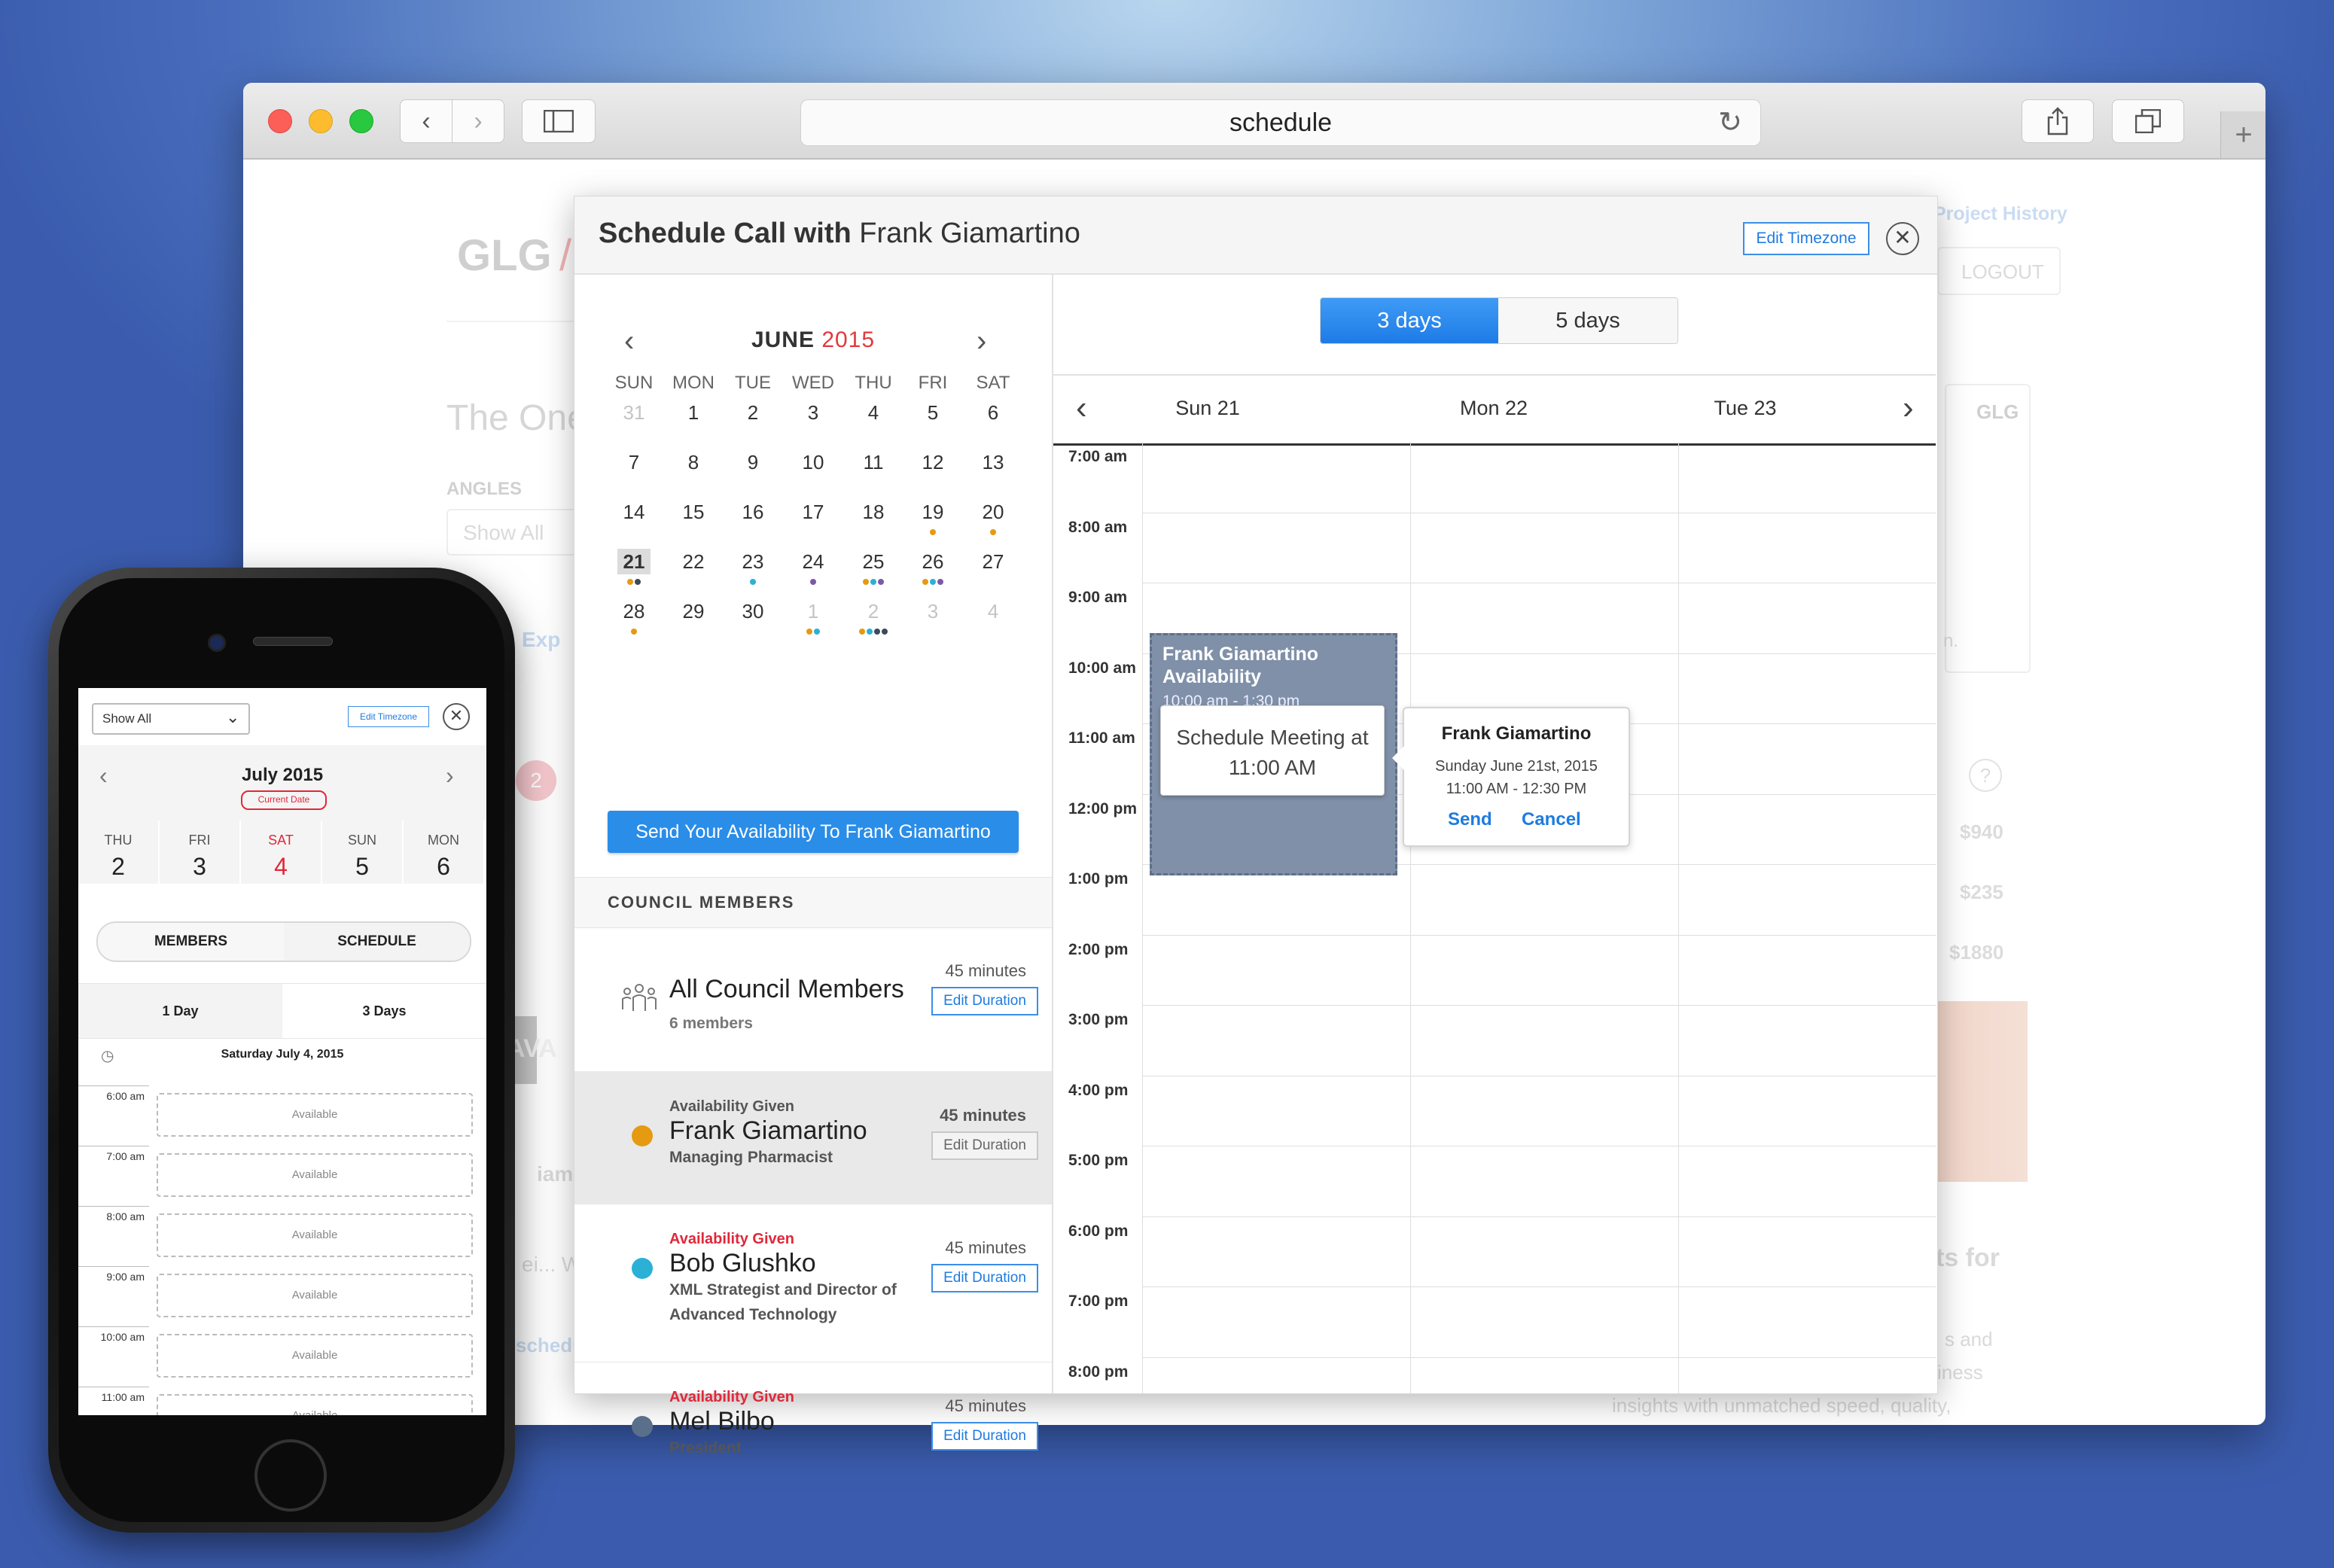  Describe the element at coordinates (993, 562) in the screenshot. I see `calendar-day: 27` at that location.